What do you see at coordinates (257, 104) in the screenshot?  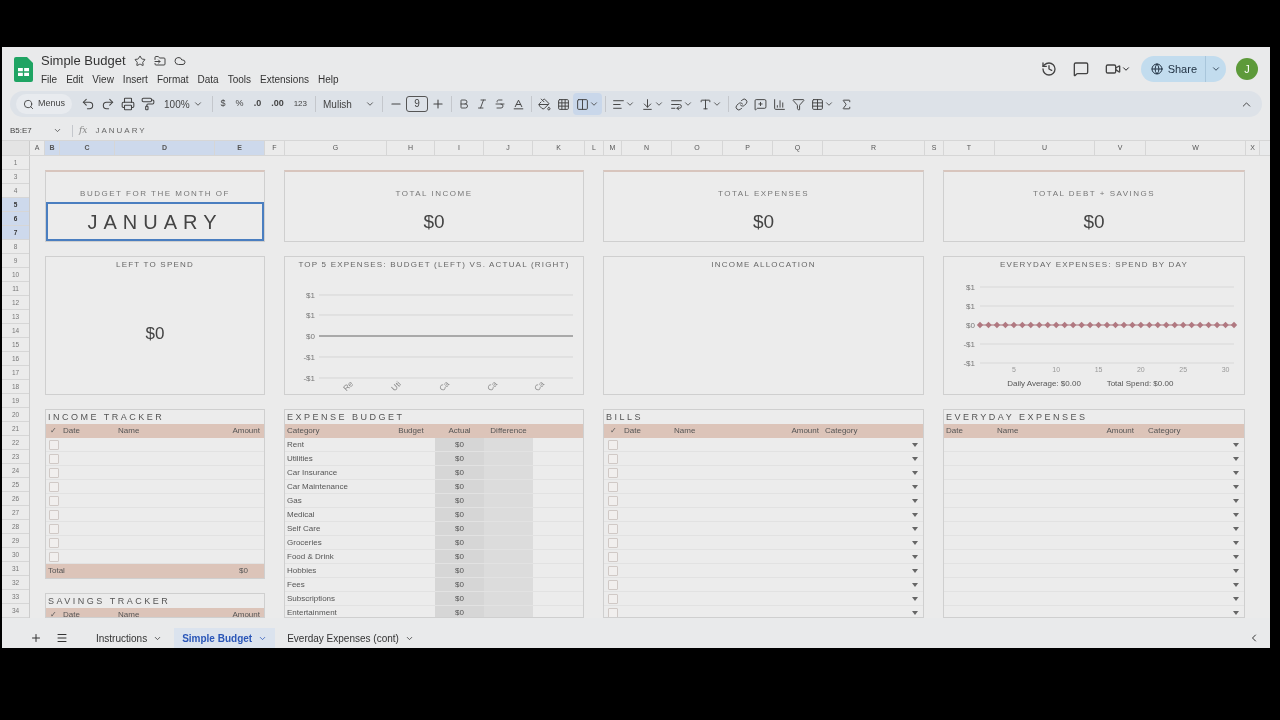 I see `decrease-decimal-button: .0` at bounding box center [257, 104].